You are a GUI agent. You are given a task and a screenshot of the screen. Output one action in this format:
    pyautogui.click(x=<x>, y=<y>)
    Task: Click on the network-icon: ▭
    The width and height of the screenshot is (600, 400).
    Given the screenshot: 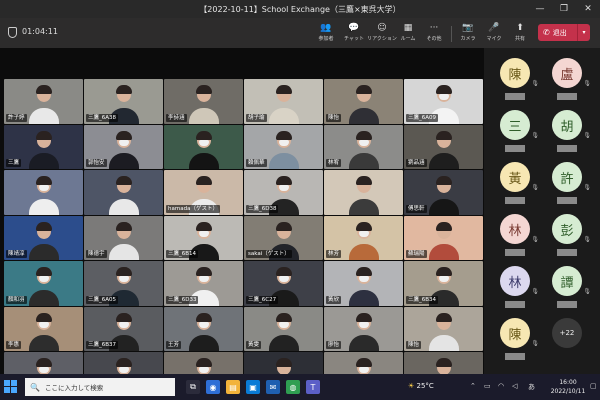 What is the action you would take?
    pyautogui.click(x=487, y=386)
    